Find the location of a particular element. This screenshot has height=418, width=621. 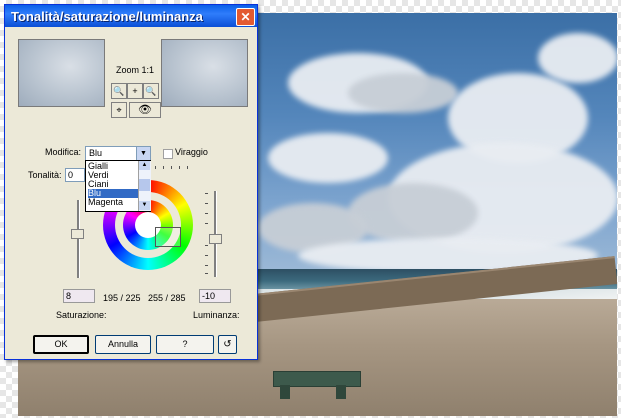

scroll-down-icon: ▼ is located at coordinates (144, 205).